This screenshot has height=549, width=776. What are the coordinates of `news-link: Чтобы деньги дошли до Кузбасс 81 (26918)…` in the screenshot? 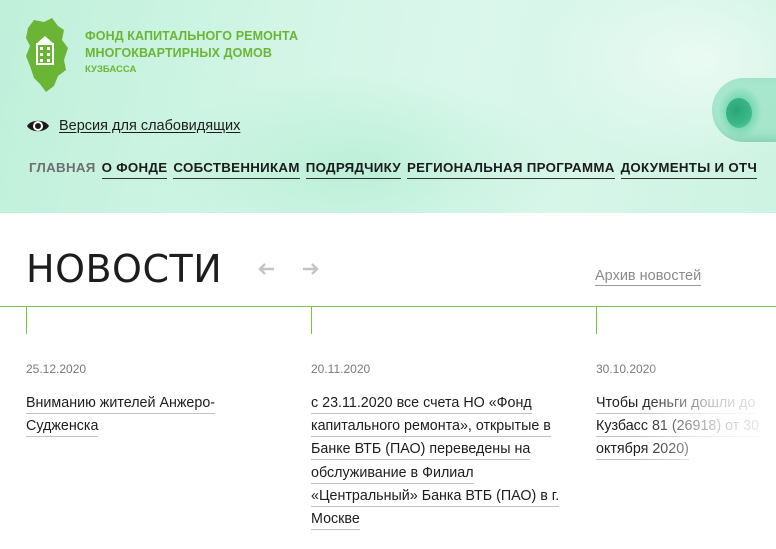 It's located at (678, 428).